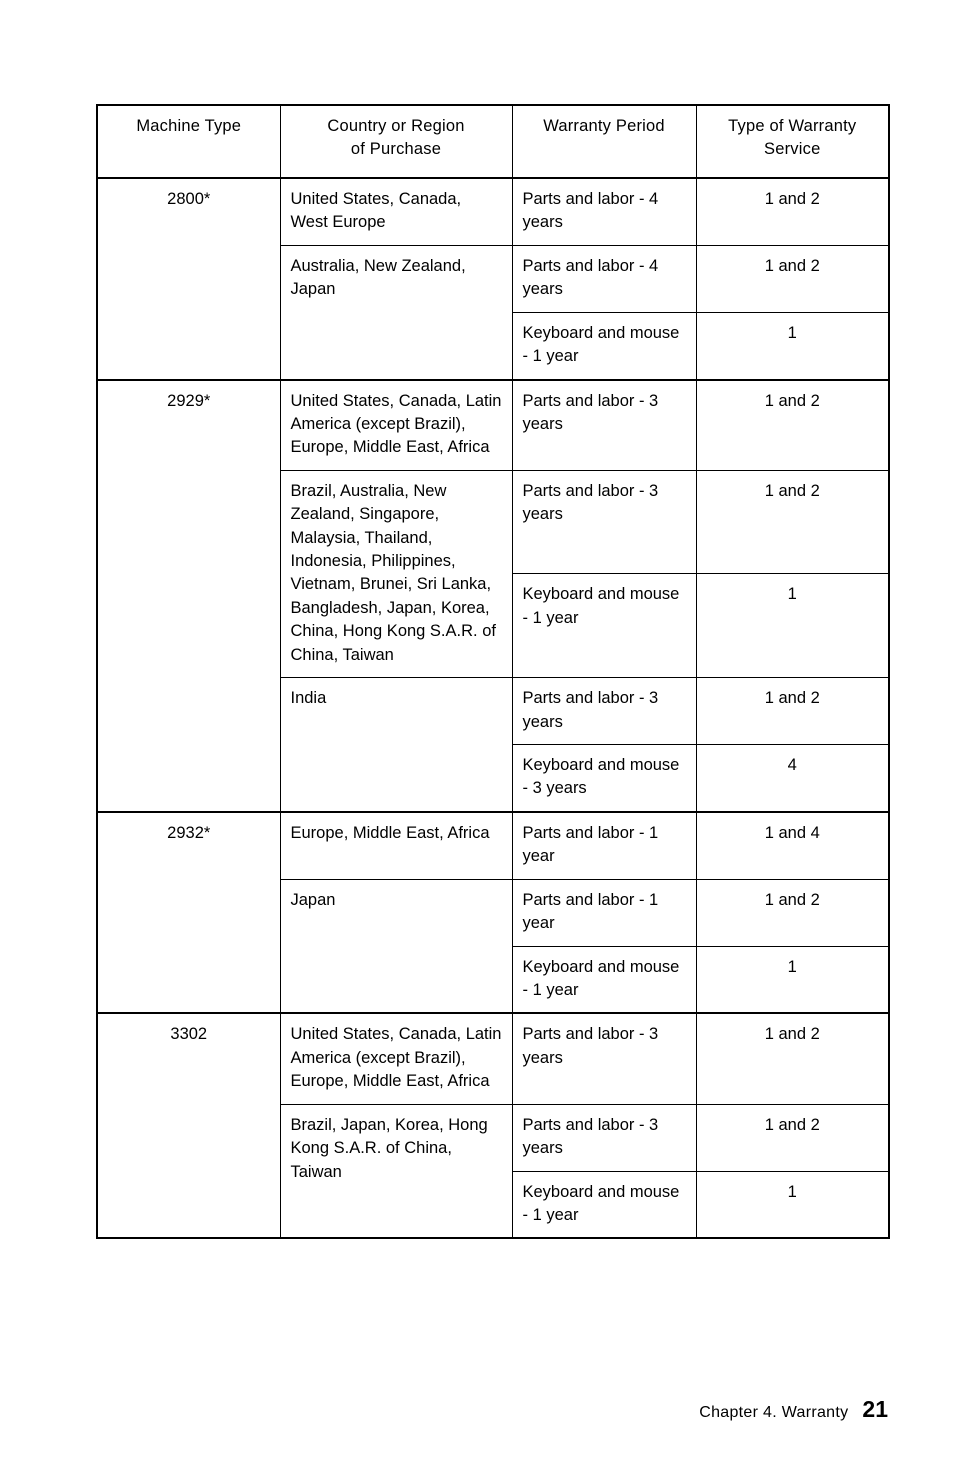 This screenshot has width=954, height=1475. What do you see at coordinates (604, 141) in the screenshot?
I see `column-header-warranty-period: Warranty Period` at bounding box center [604, 141].